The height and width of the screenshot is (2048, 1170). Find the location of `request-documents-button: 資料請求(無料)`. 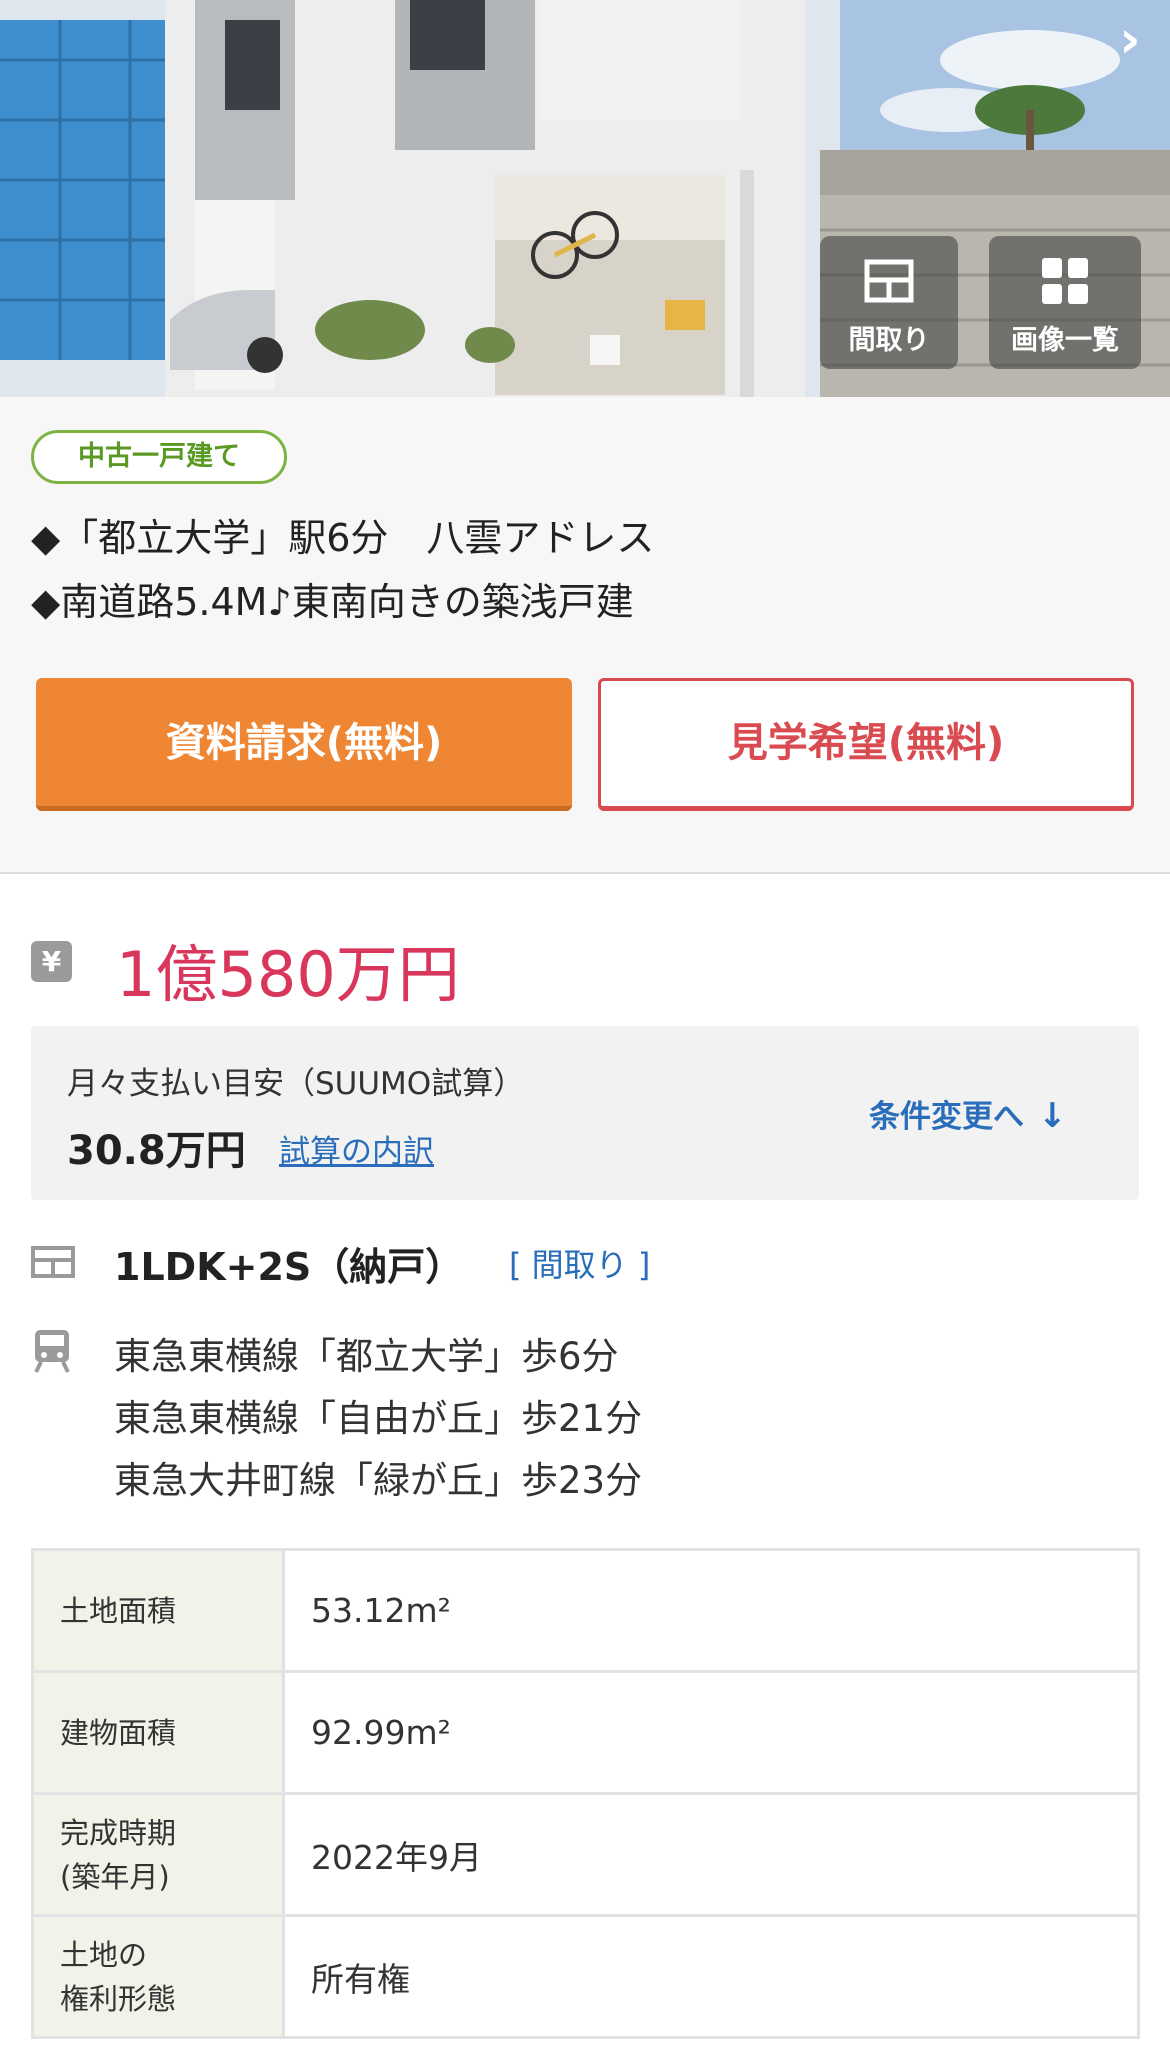

request-documents-button: 資料請求(無料) is located at coordinates (304, 744).